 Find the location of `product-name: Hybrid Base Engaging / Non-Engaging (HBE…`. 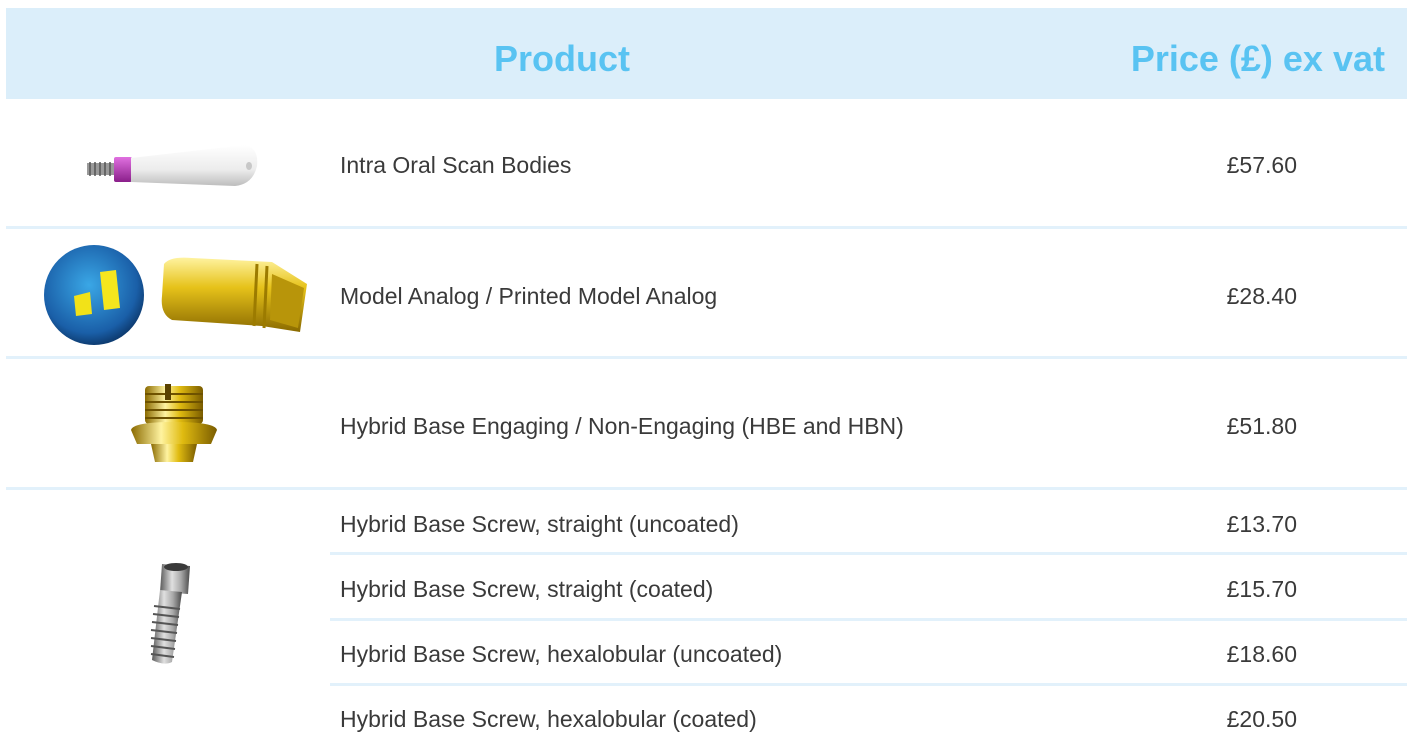

product-name: Hybrid Base Engaging / Non-Engaging (HBE… is located at coordinates (622, 426).